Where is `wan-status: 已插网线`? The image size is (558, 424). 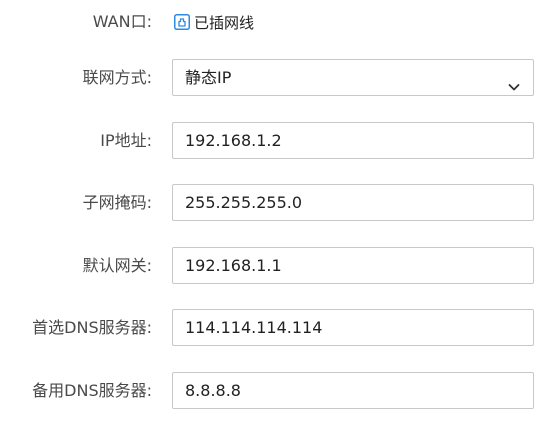 wan-status: 已插网线 is located at coordinates (214, 22).